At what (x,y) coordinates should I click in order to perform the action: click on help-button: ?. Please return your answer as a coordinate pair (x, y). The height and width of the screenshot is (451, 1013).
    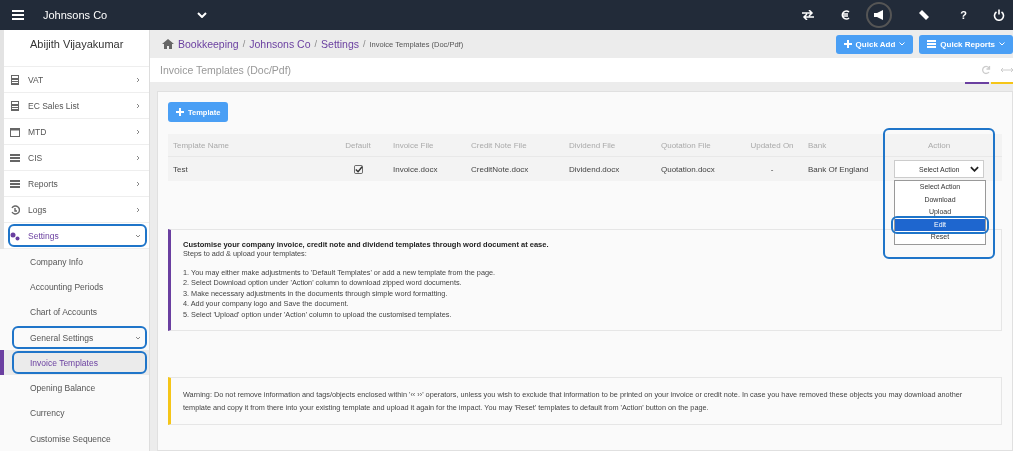
    Looking at the image, I should click on (963, 15).